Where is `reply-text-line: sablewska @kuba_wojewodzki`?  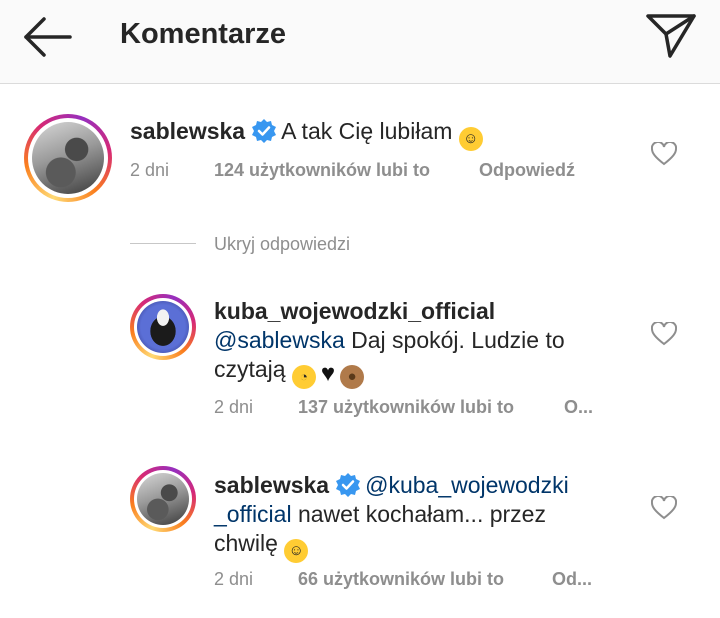
reply-text-line: sablewska @kuba_wojewodzki is located at coordinates (391, 485).